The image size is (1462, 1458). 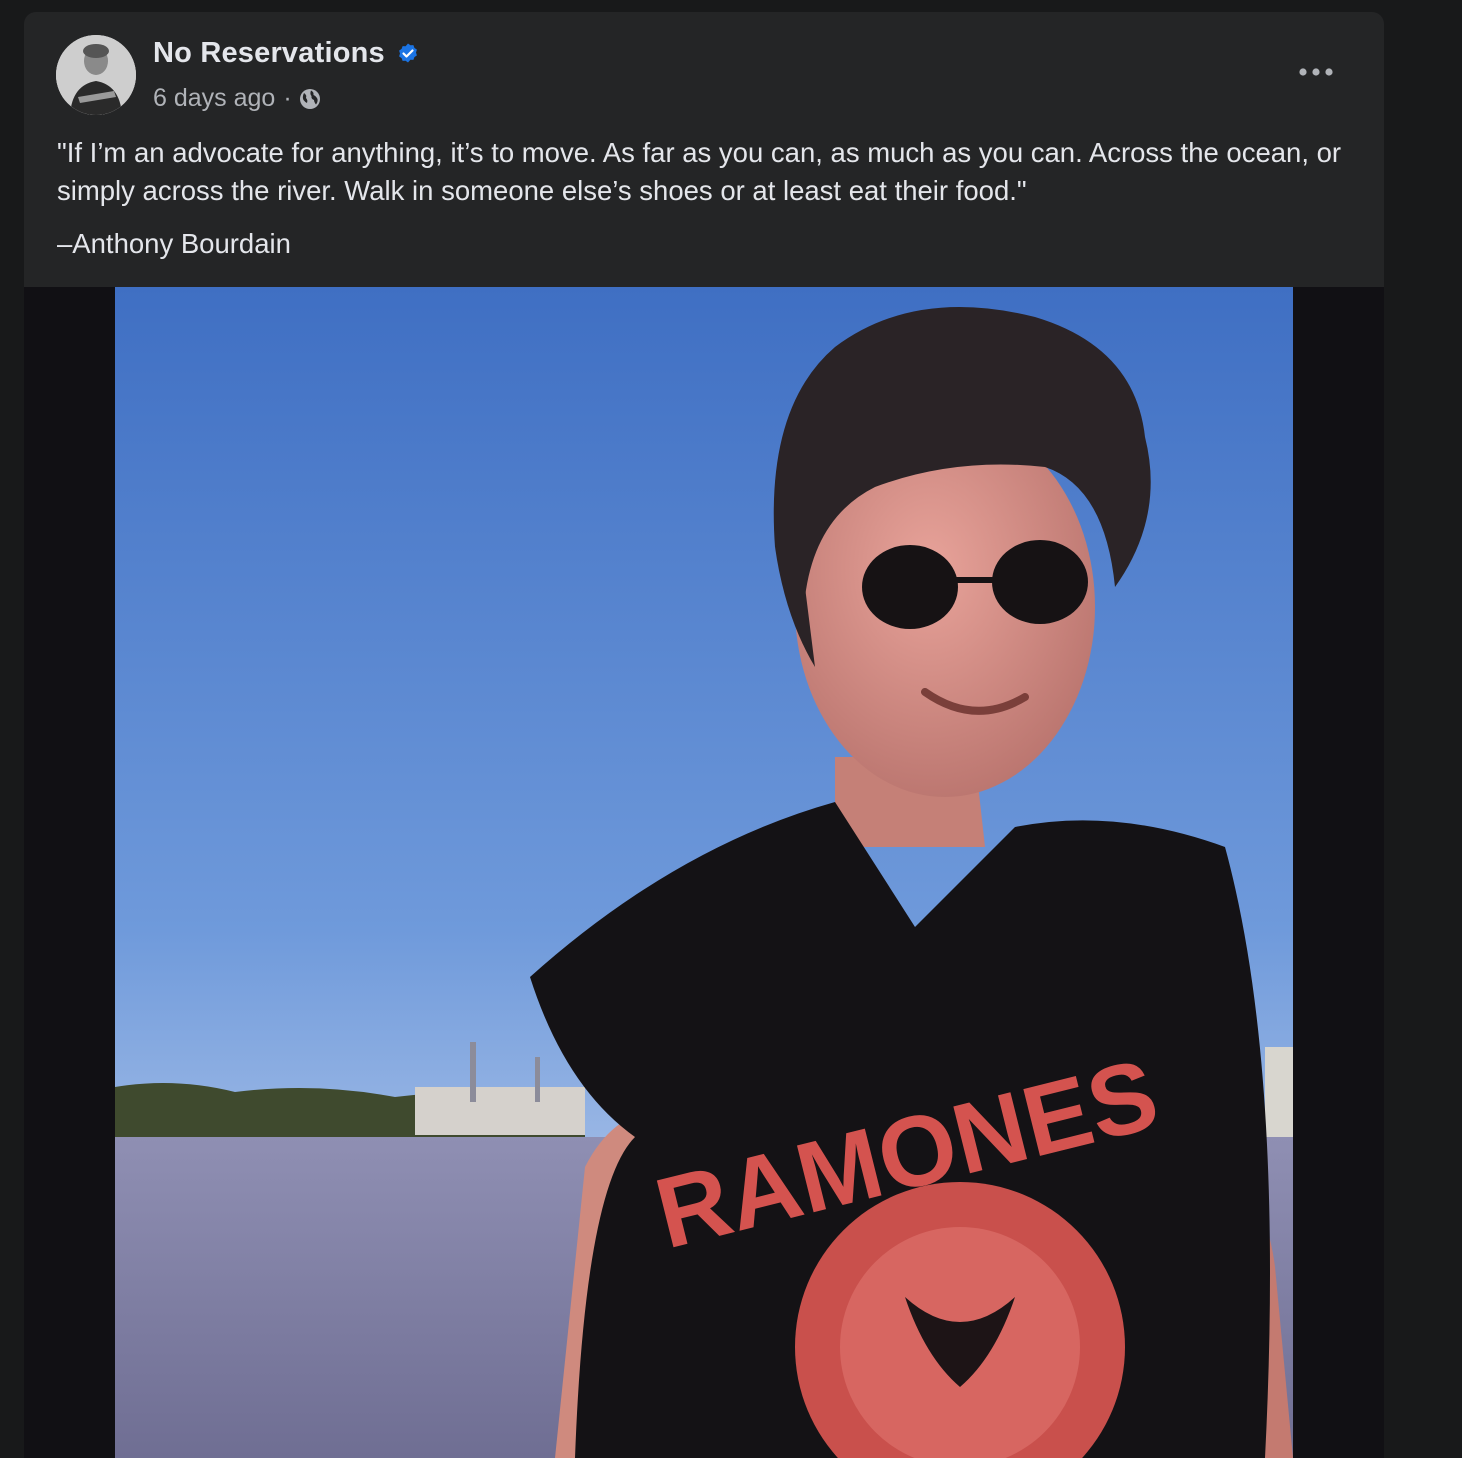 I want to click on more-options-icon, so click(x=1316, y=72).